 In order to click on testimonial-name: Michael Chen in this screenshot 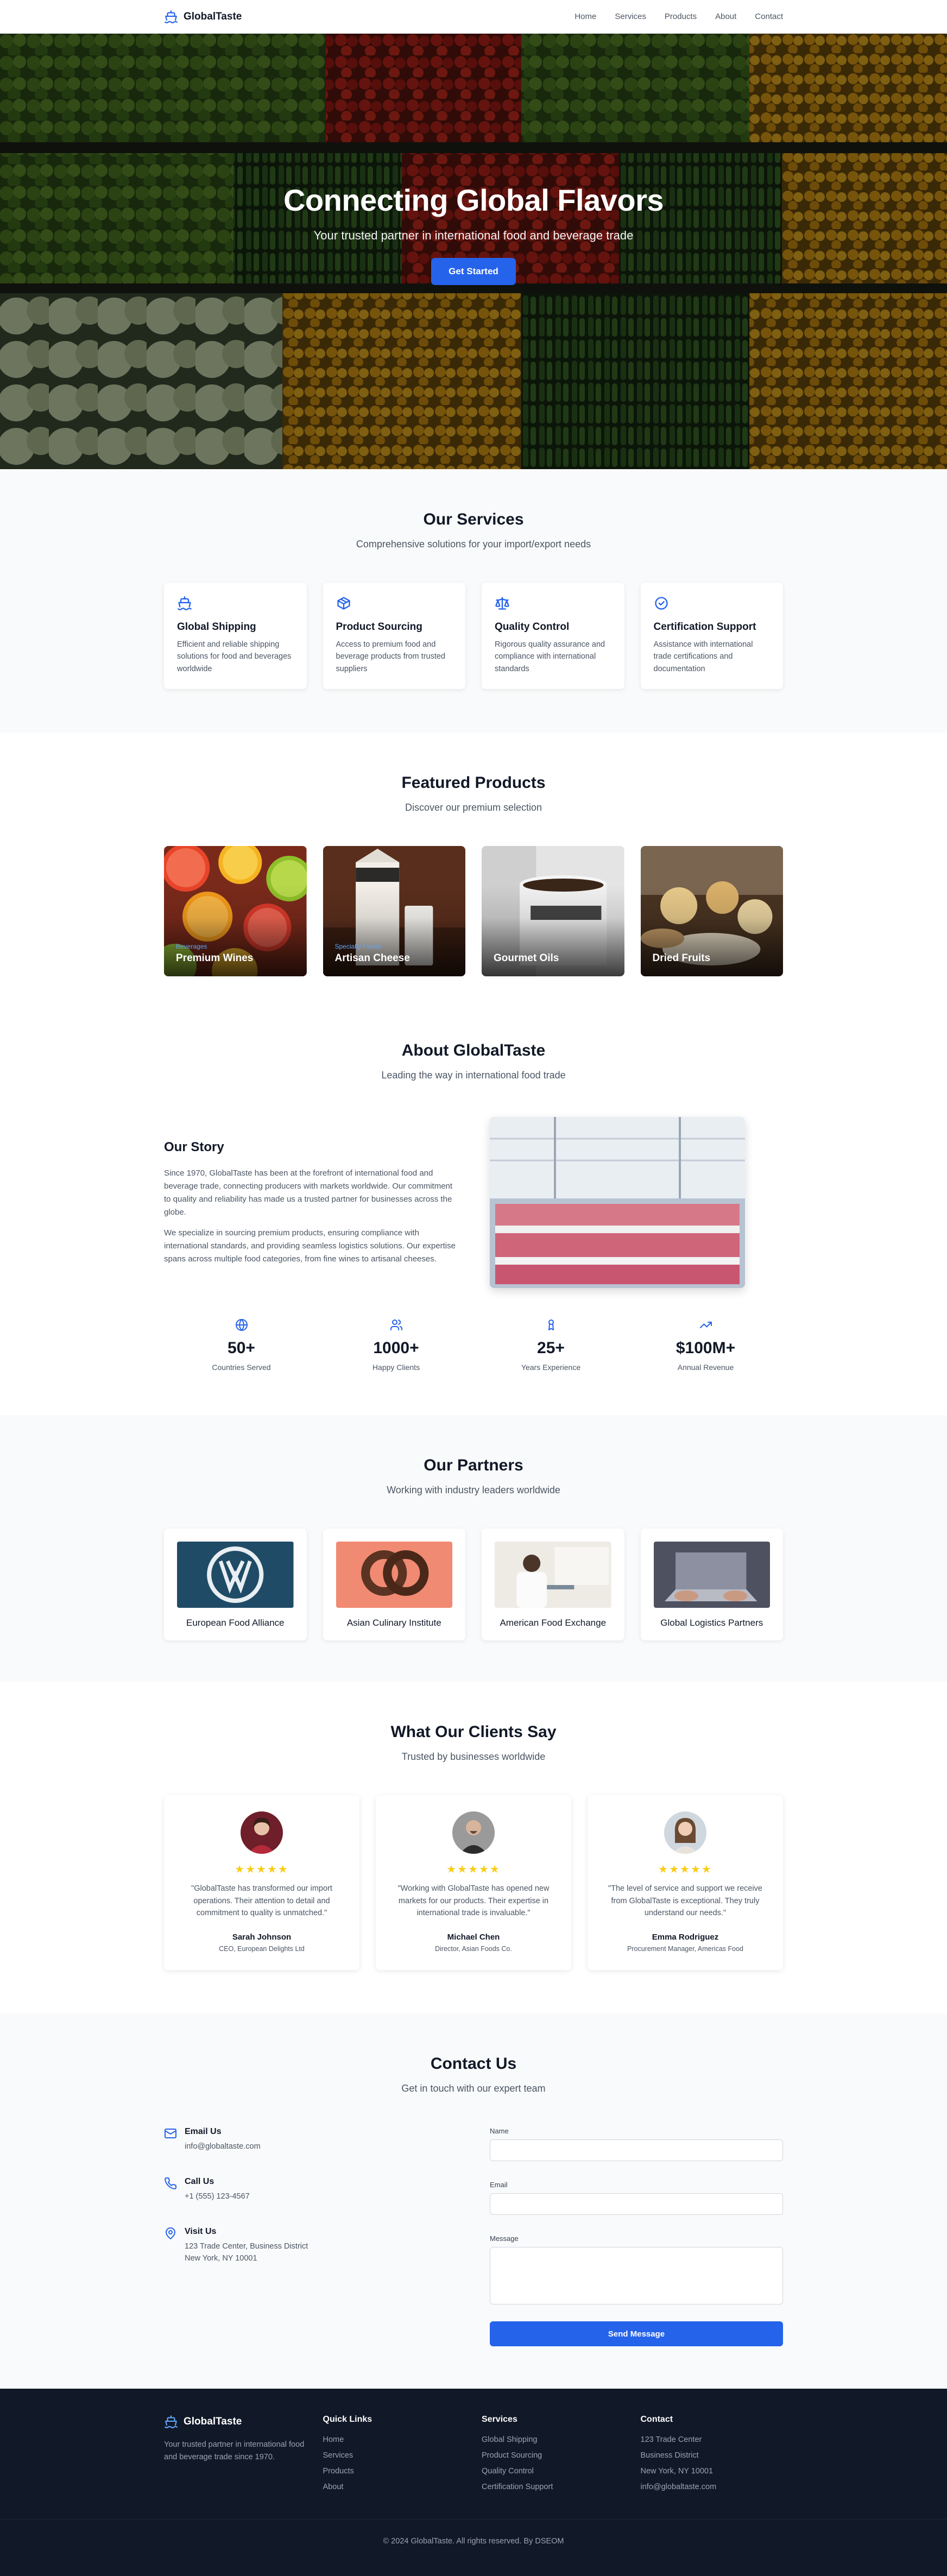, I will do `click(474, 1937)`.